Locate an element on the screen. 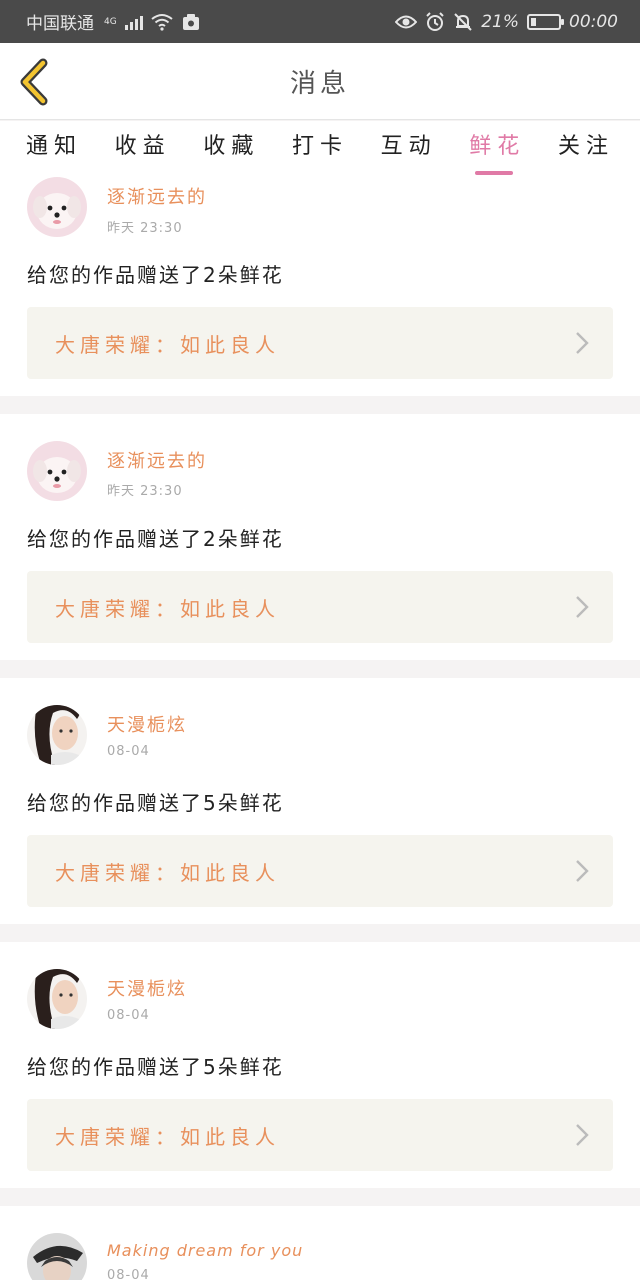 Image resolution: width=640 pixels, height=1280 pixels. tab-checkin: 打卡 is located at coordinates (320, 149).